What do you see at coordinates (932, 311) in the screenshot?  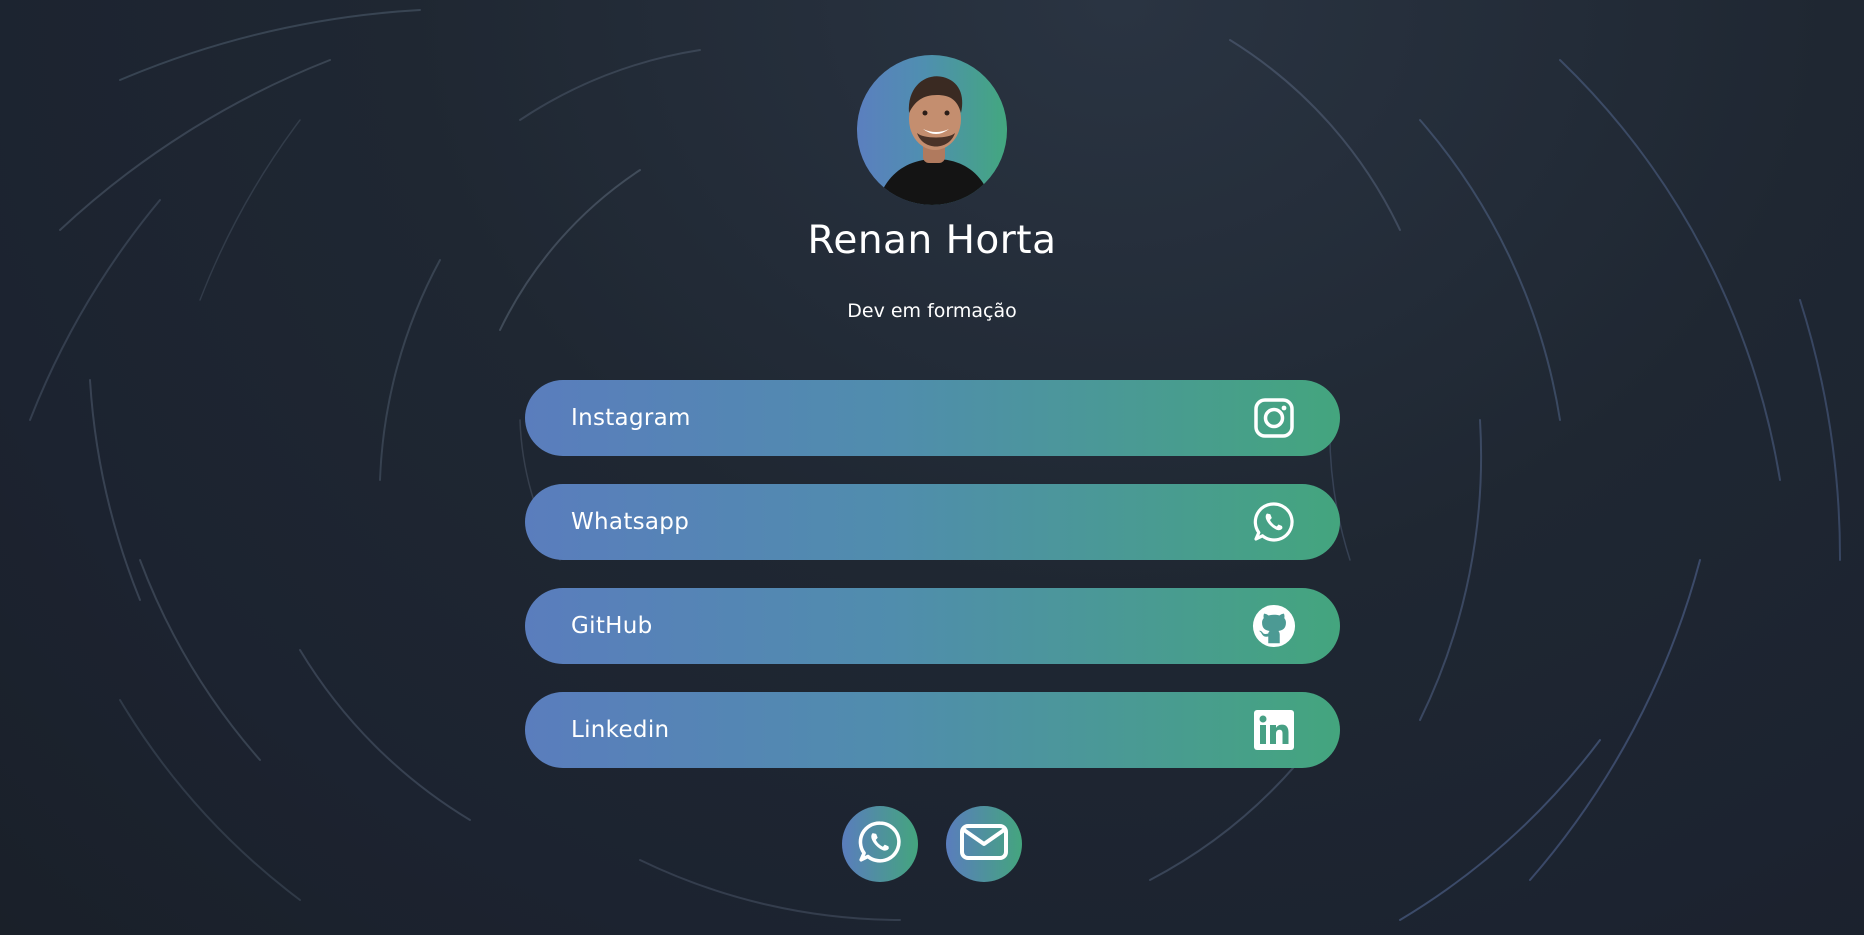 I see `profile-subtitle: Dev em formação` at bounding box center [932, 311].